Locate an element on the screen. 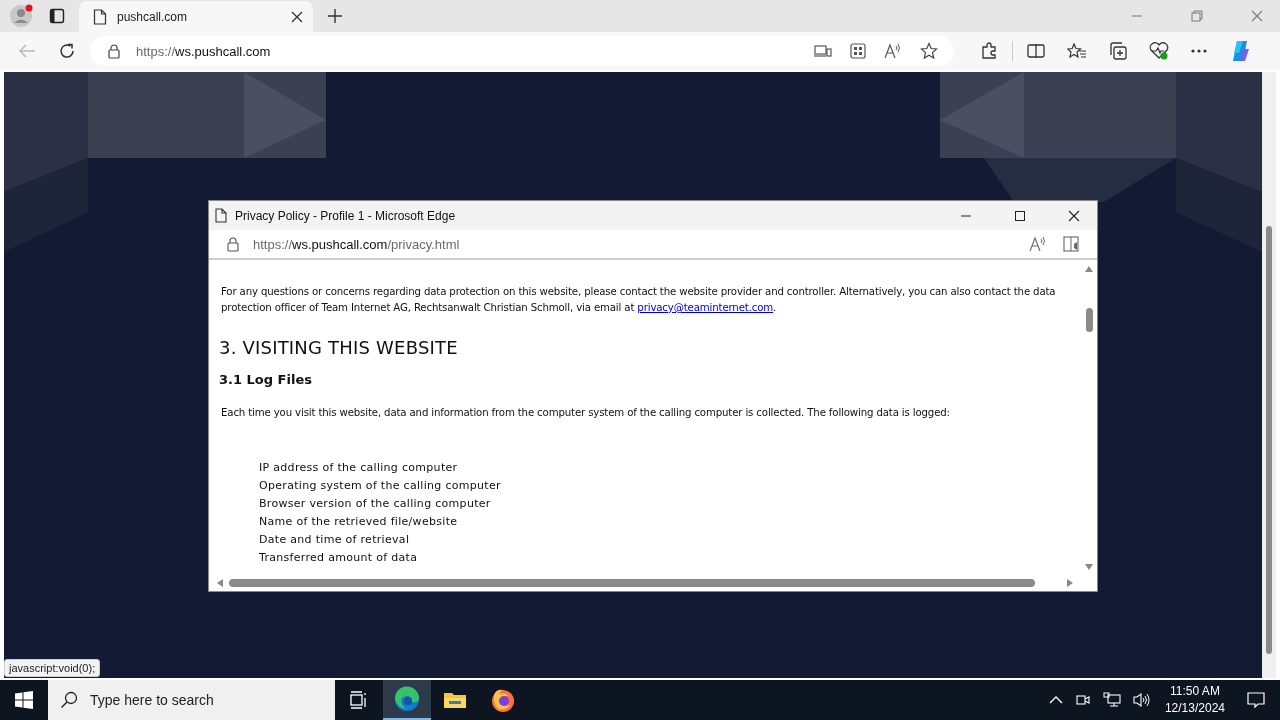 Image resolution: width=1280 pixels, height=720 pixels. refresh-icon is located at coordinates (67, 51).